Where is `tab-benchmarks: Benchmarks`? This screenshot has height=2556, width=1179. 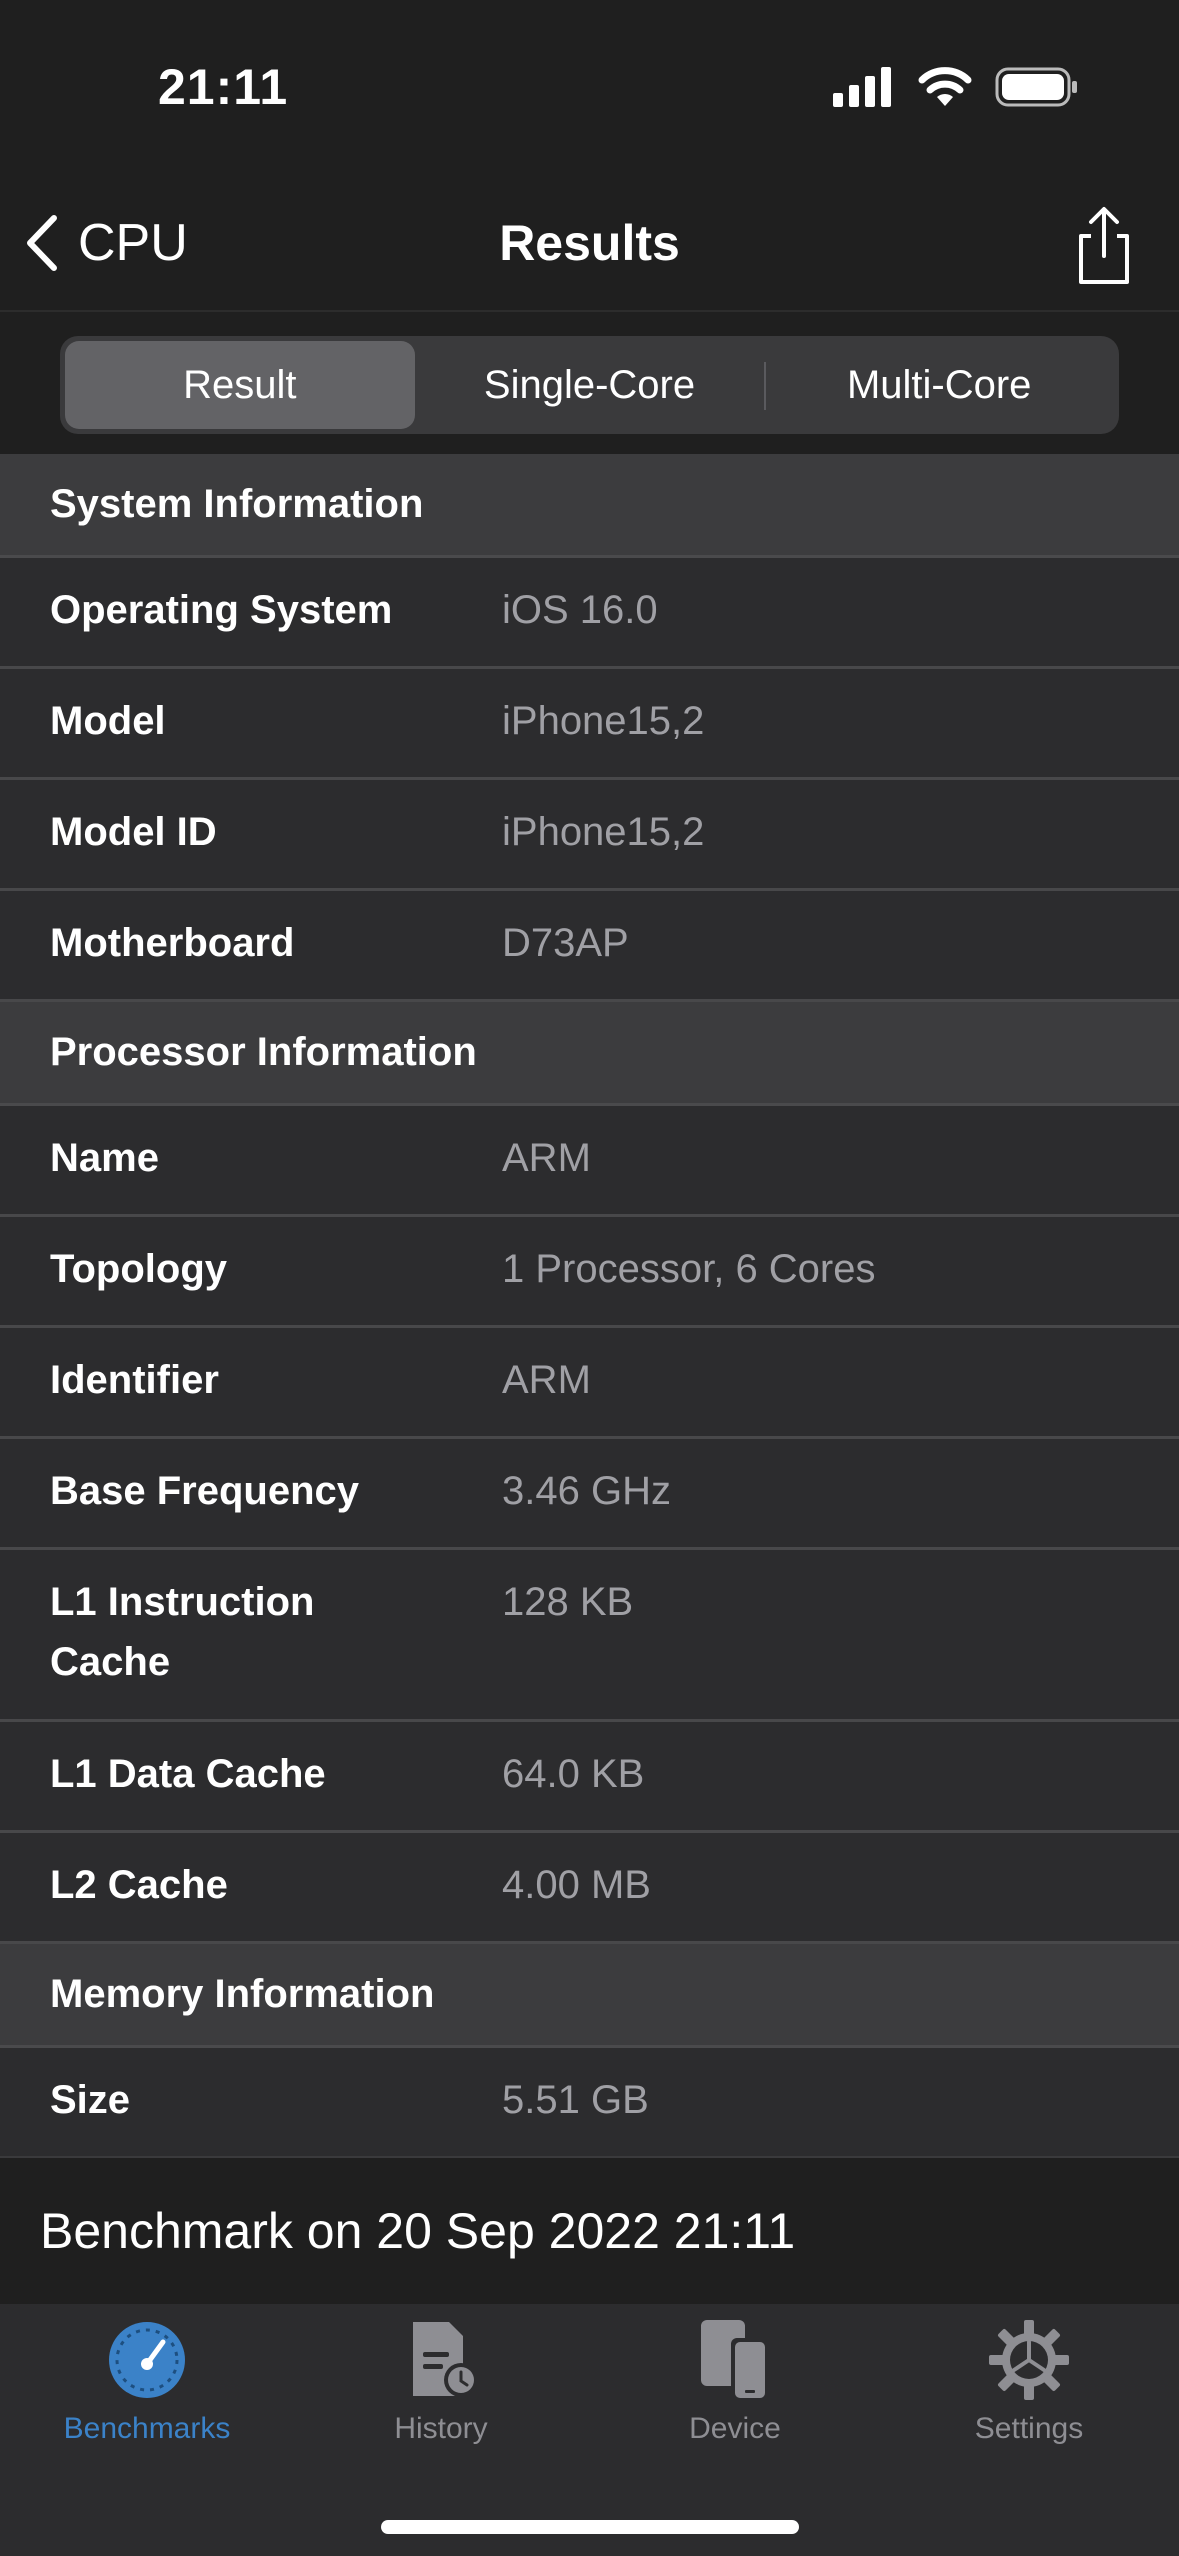 tab-benchmarks: Benchmarks is located at coordinates (147, 2393).